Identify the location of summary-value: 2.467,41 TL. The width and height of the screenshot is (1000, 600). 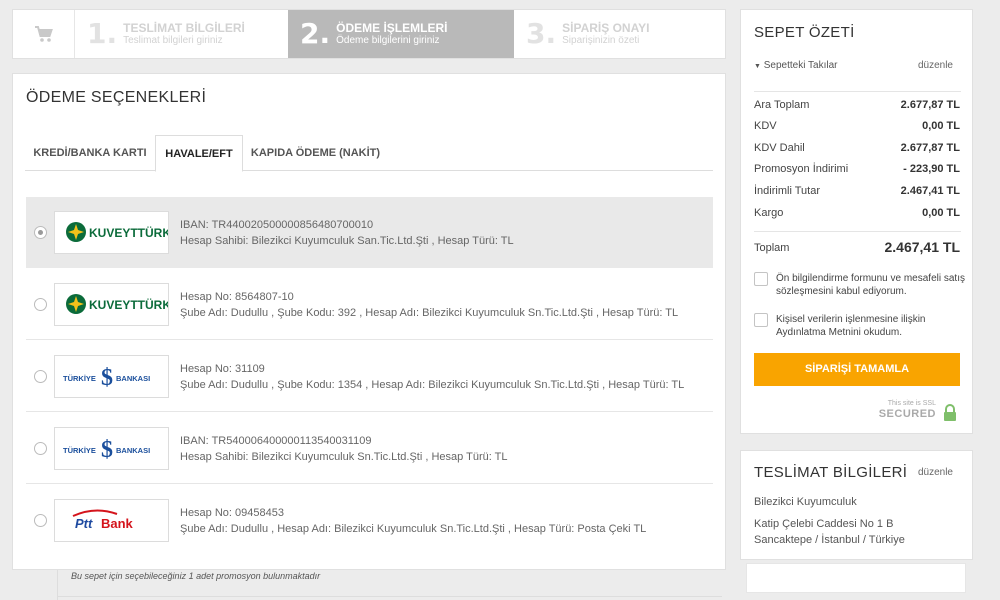
(930, 191).